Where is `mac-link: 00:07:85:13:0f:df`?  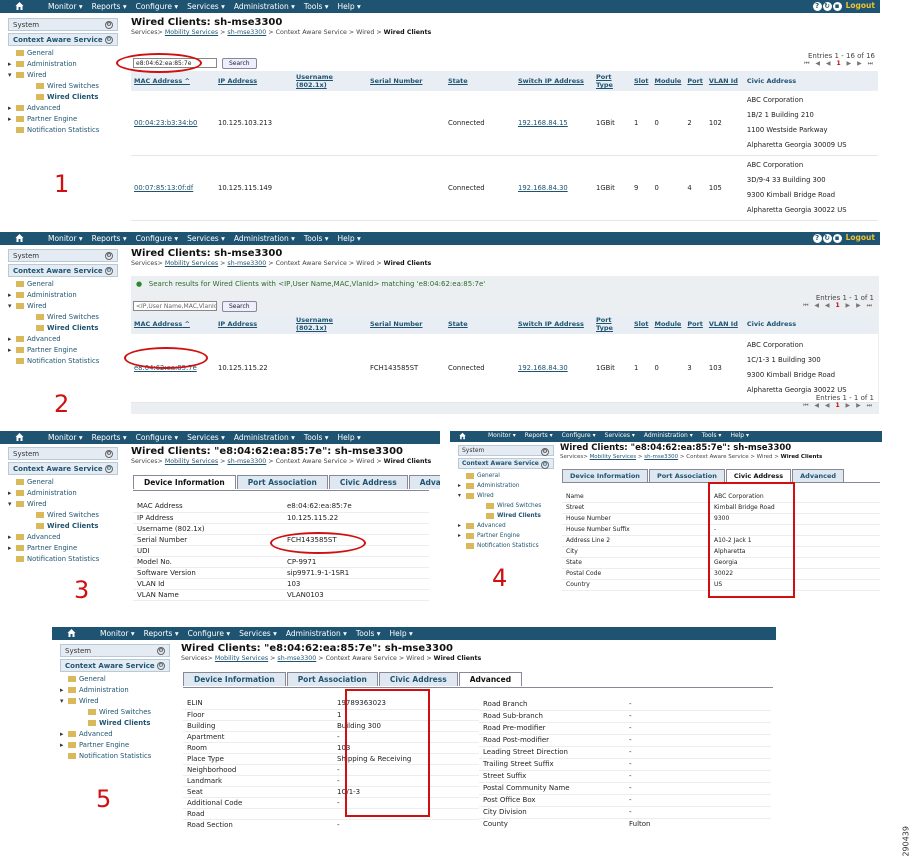
mac-link: 00:07:85:13:0f:df is located at coordinates (163, 188).